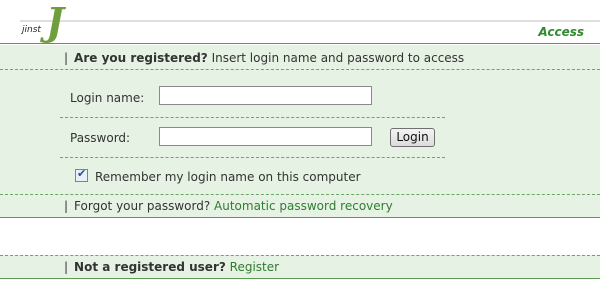  Describe the element at coordinates (338, 58) in the screenshot. I see `login-instruction: Insert login name and password to access` at that location.